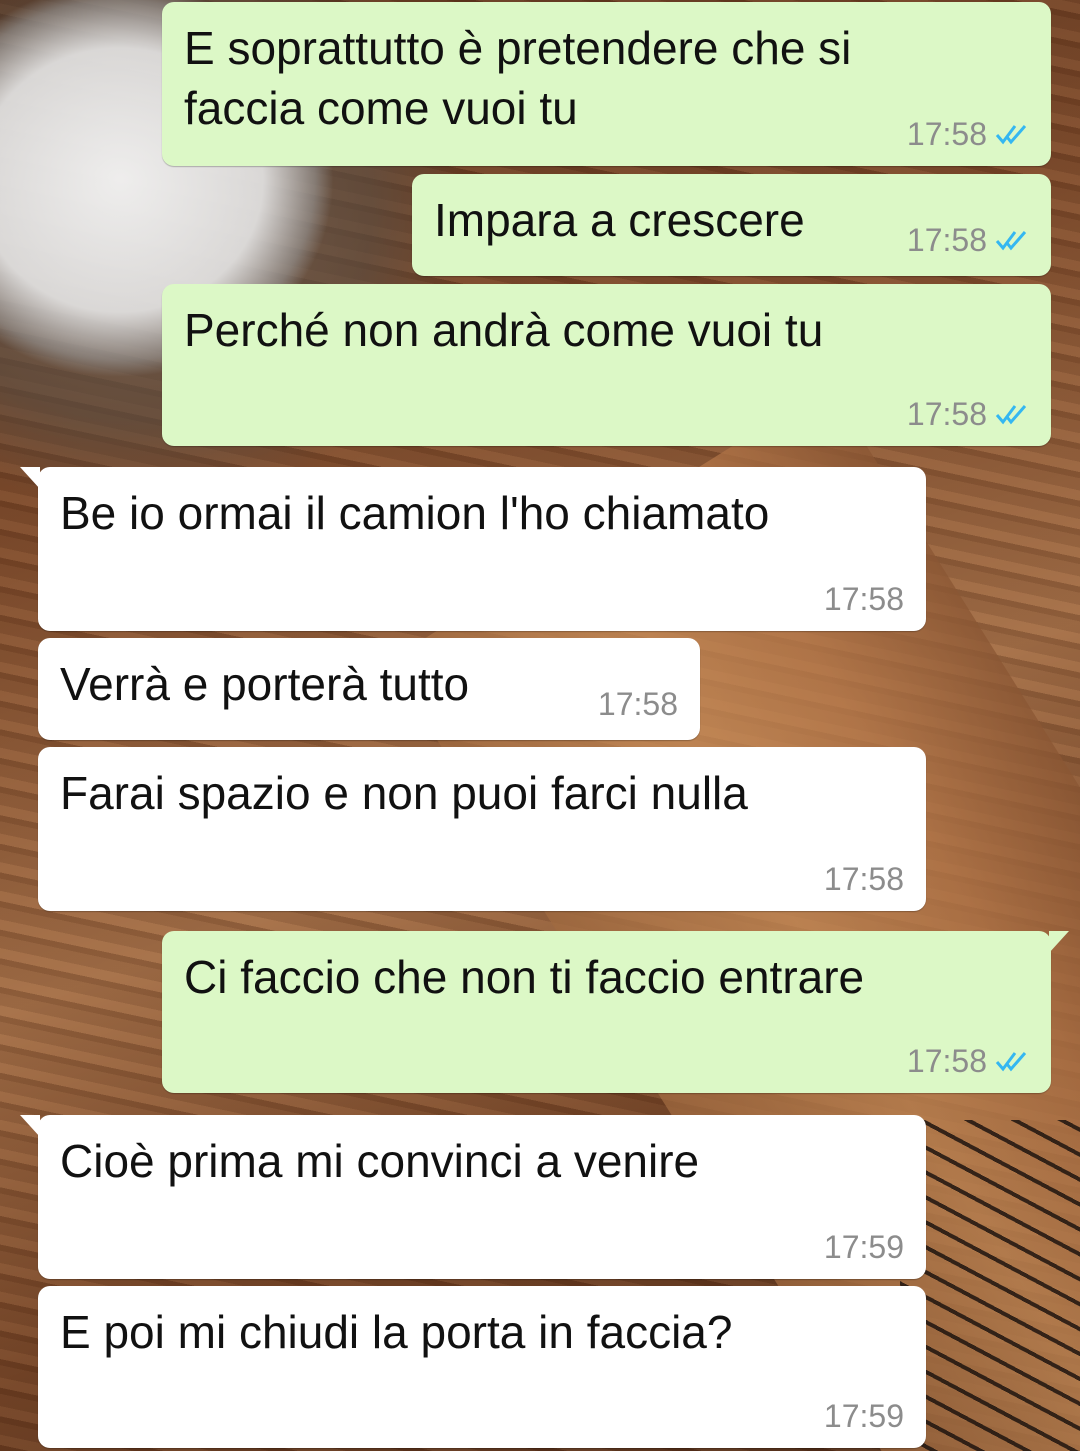 The height and width of the screenshot is (1451, 1080). Describe the element at coordinates (473, 1197) in the screenshot. I see `message-bubble-incoming: Cioè prima mi convinci a venire 17:59` at that location.